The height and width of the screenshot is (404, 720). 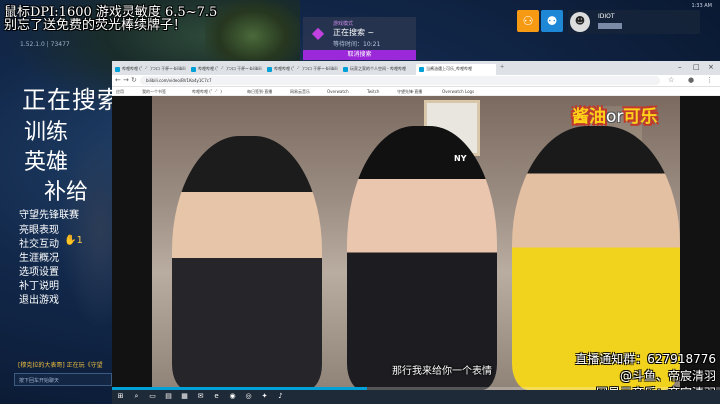 What do you see at coordinates (416, 397) in the screenshot?
I see `taskbar: ⊞ ⌕ ▭ ▤ ▦ ✉ e ◉ ◎ ✦ ♪` at bounding box center [416, 397].